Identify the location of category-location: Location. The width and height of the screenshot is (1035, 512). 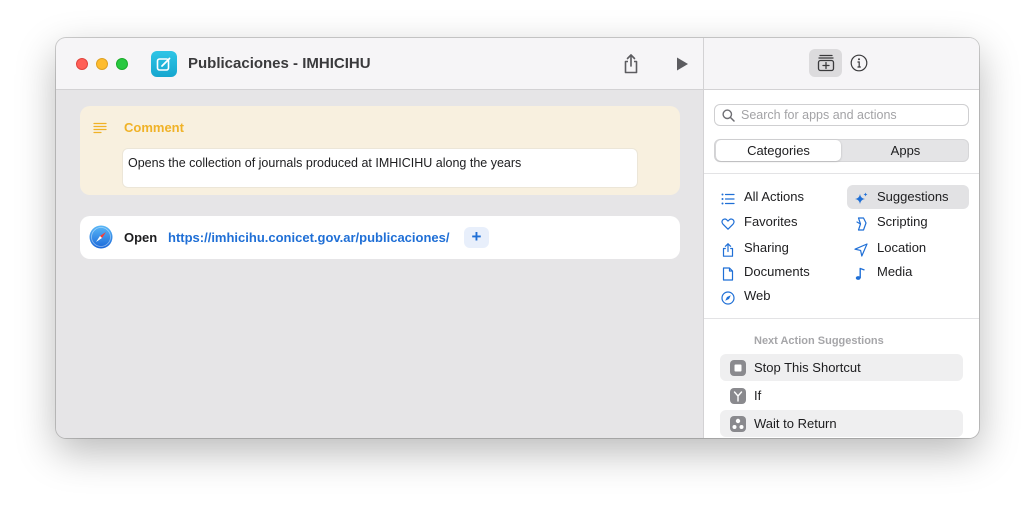
(908, 248).